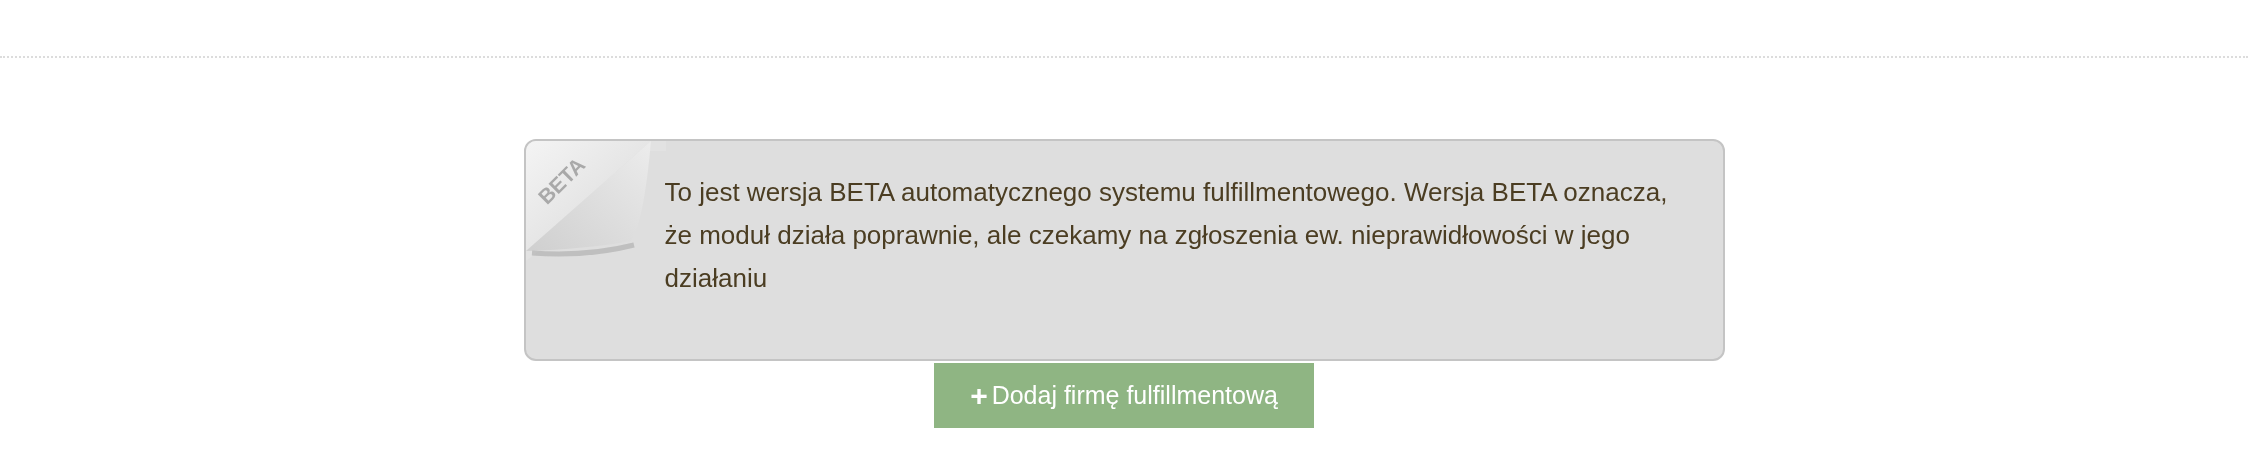 This screenshot has height=452, width=2248. Describe the element at coordinates (1166, 235) in the screenshot. I see `notice-text: To jest wersja BETA automatycznego systemu fulfillmentowego. Wersja BETA oznacza, że moduł działa poprawnie, ale czekamy na zgłoszenia ew. nieprawidłowości w jego działaniu` at that location.